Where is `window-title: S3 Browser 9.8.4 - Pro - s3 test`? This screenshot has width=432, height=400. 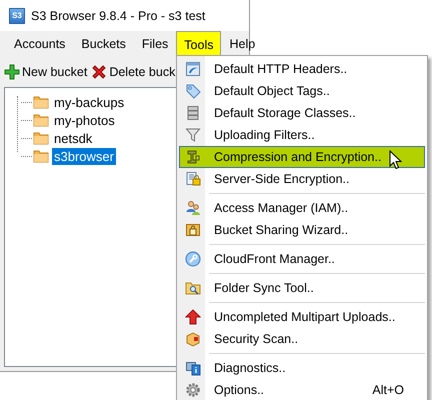 window-title: S3 Browser 9.8.4 - Pro - s3 test is located at coordinates (118, 15).